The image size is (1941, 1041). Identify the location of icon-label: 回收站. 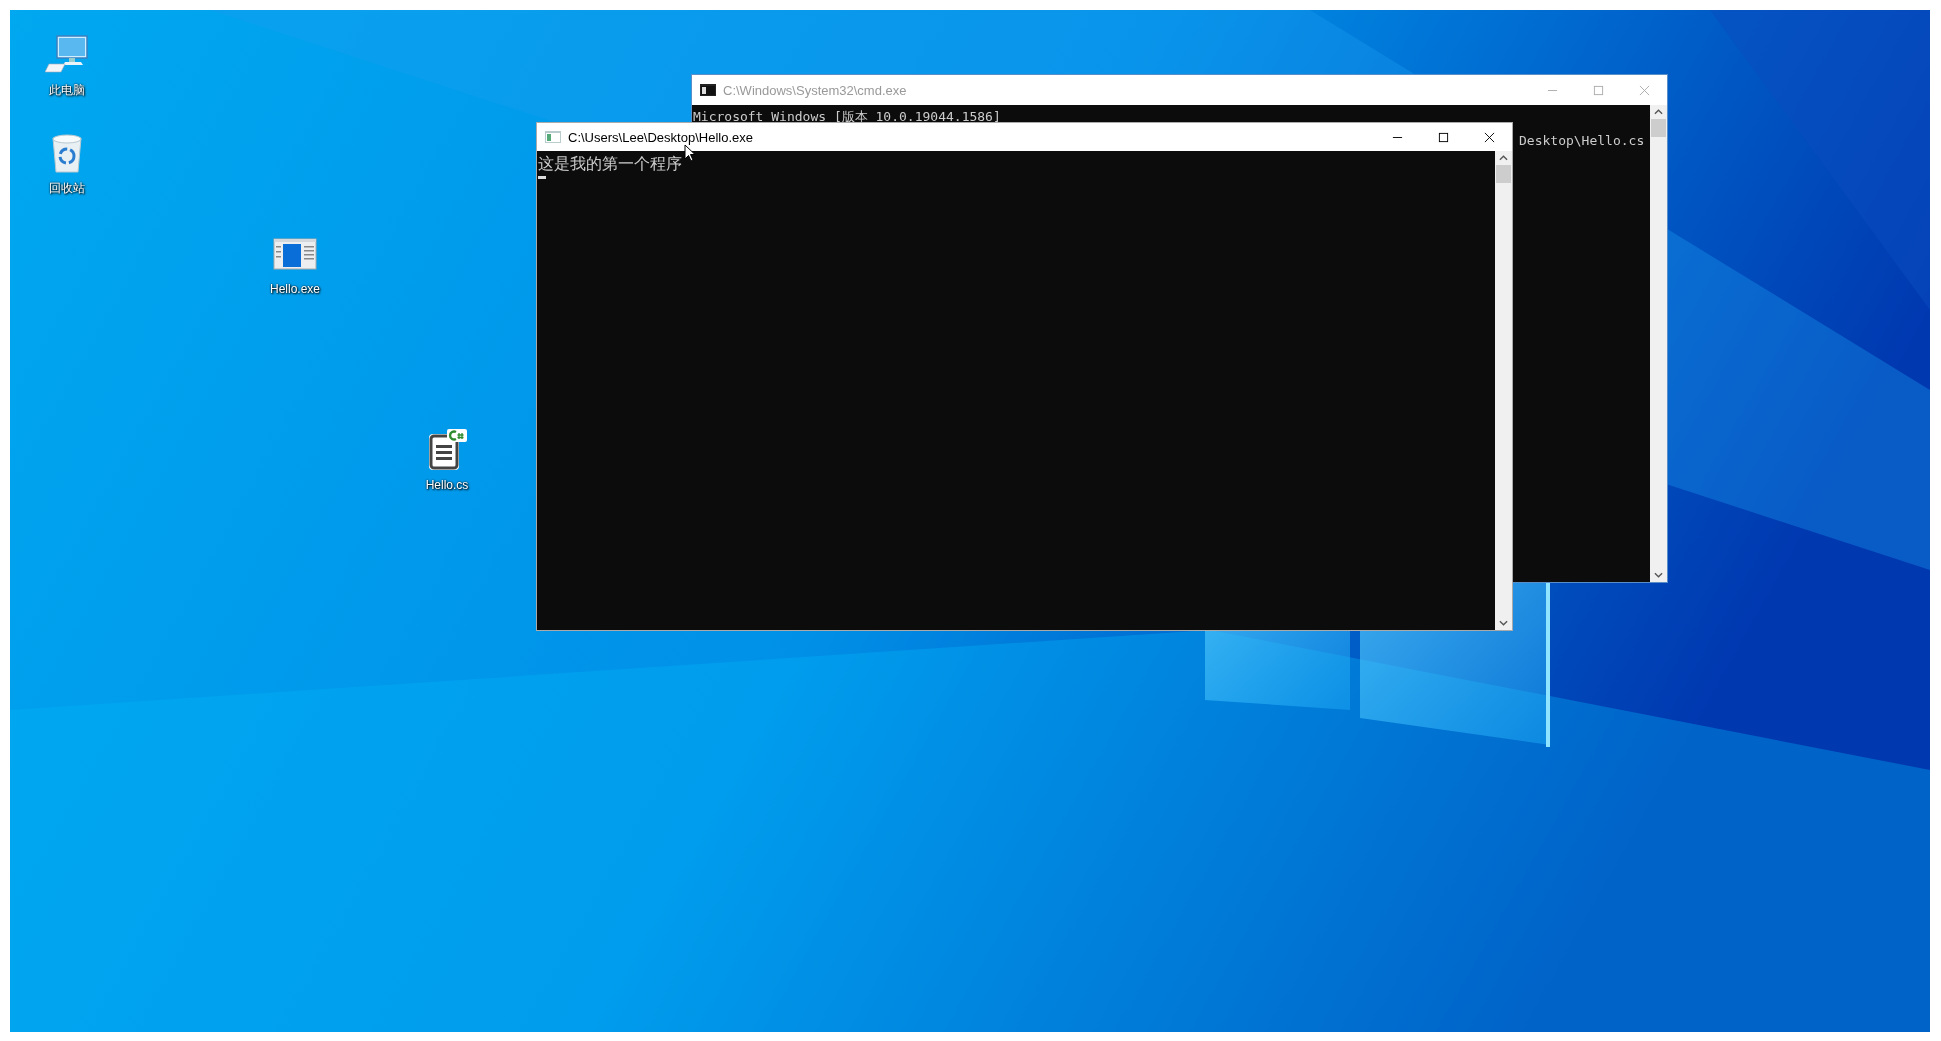
(67, 188).